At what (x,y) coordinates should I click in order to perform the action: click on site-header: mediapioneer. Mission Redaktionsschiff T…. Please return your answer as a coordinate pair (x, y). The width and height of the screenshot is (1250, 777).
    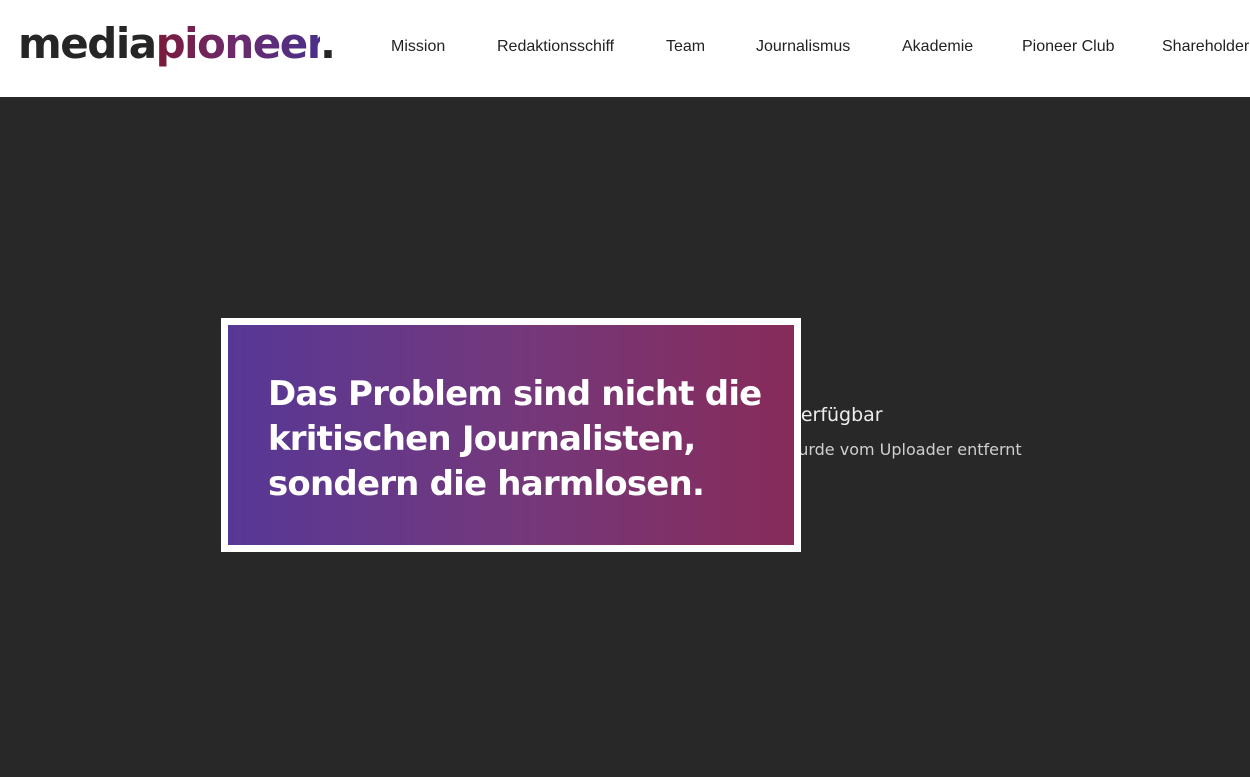
    Looking at the image, I should click on (625, 48).